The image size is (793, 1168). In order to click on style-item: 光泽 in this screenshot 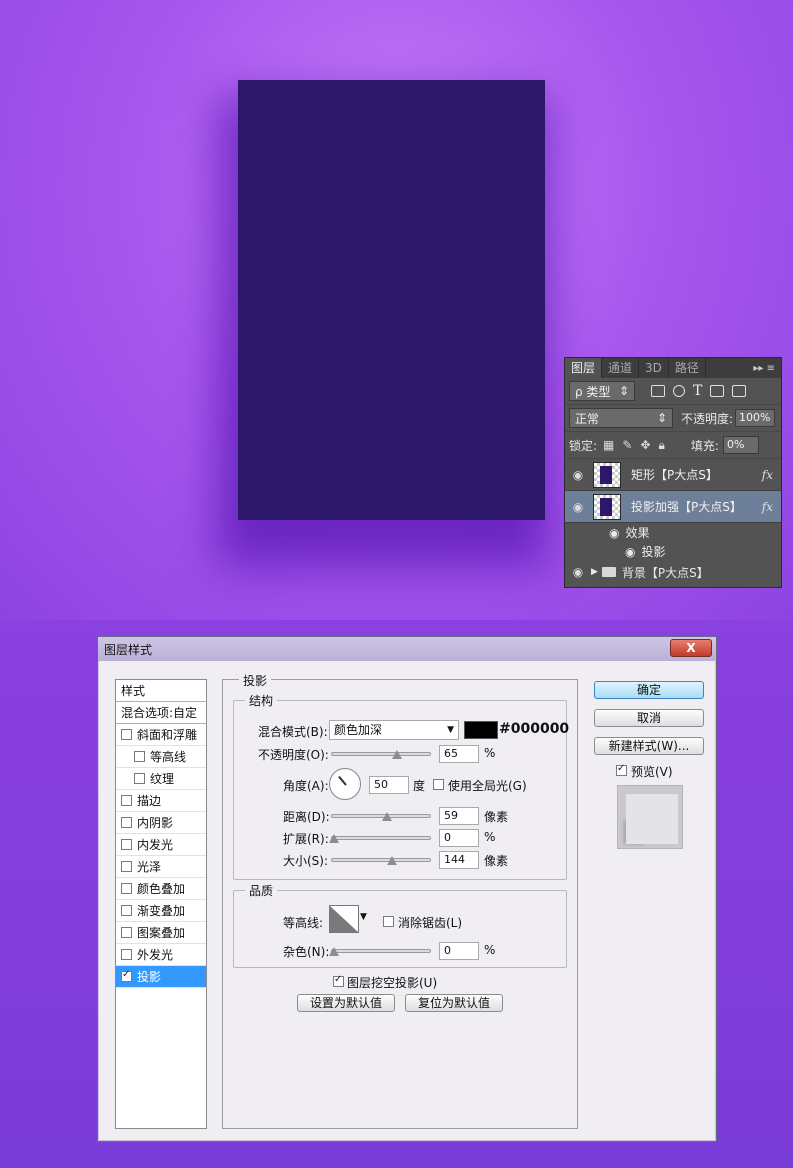, I will do `click(161, 867)`.